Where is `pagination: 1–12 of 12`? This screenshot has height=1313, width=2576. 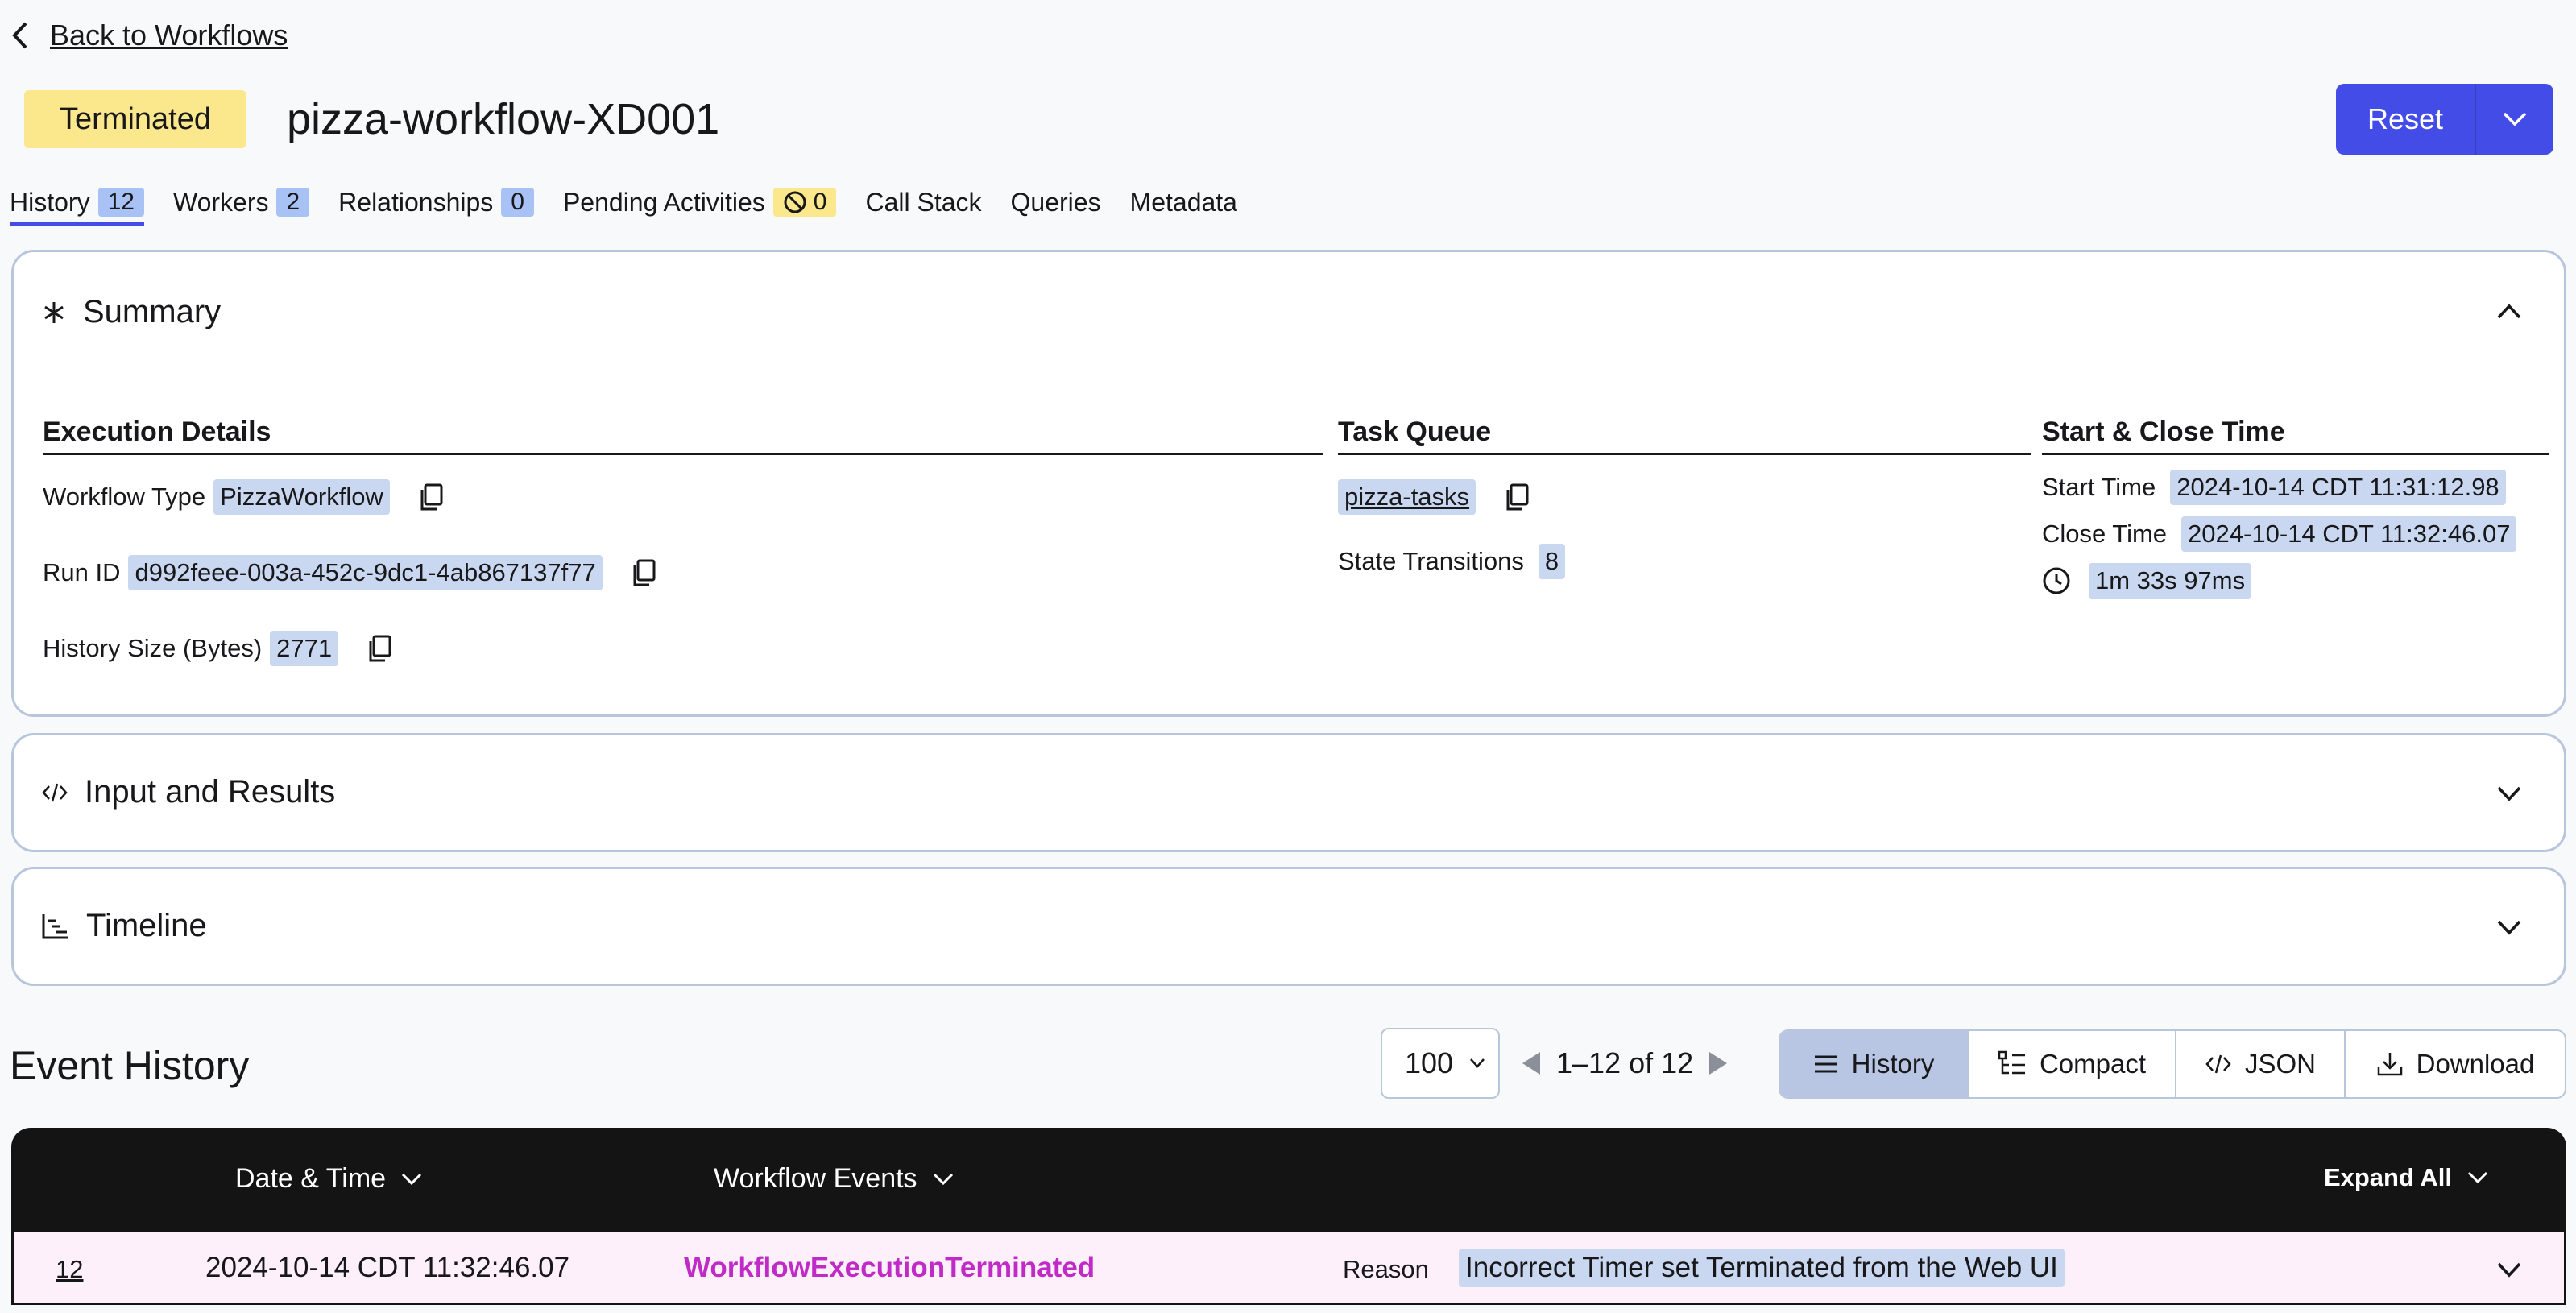 pagination: 1–12 of 12 is located at coordinates (1625, 1063).